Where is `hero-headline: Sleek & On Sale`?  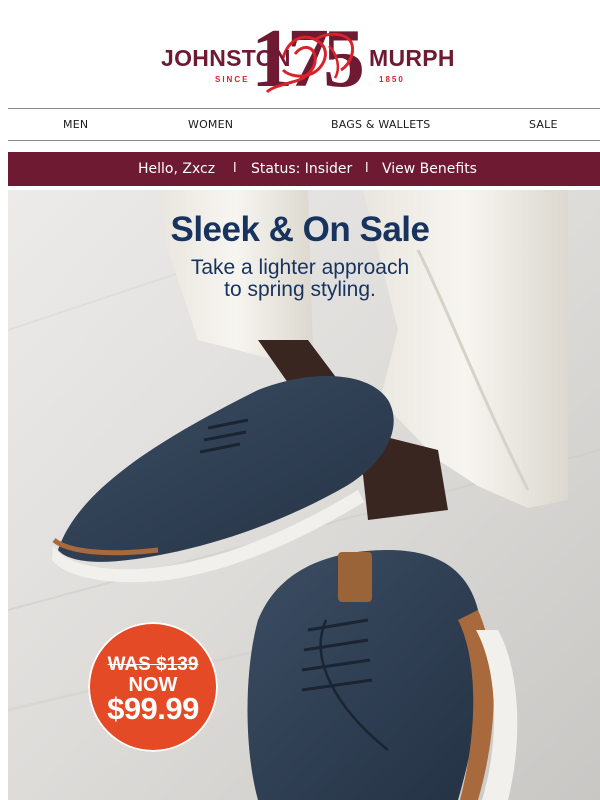
hero-headline: Sleek & On Sale is located at coordinates (300, 229).